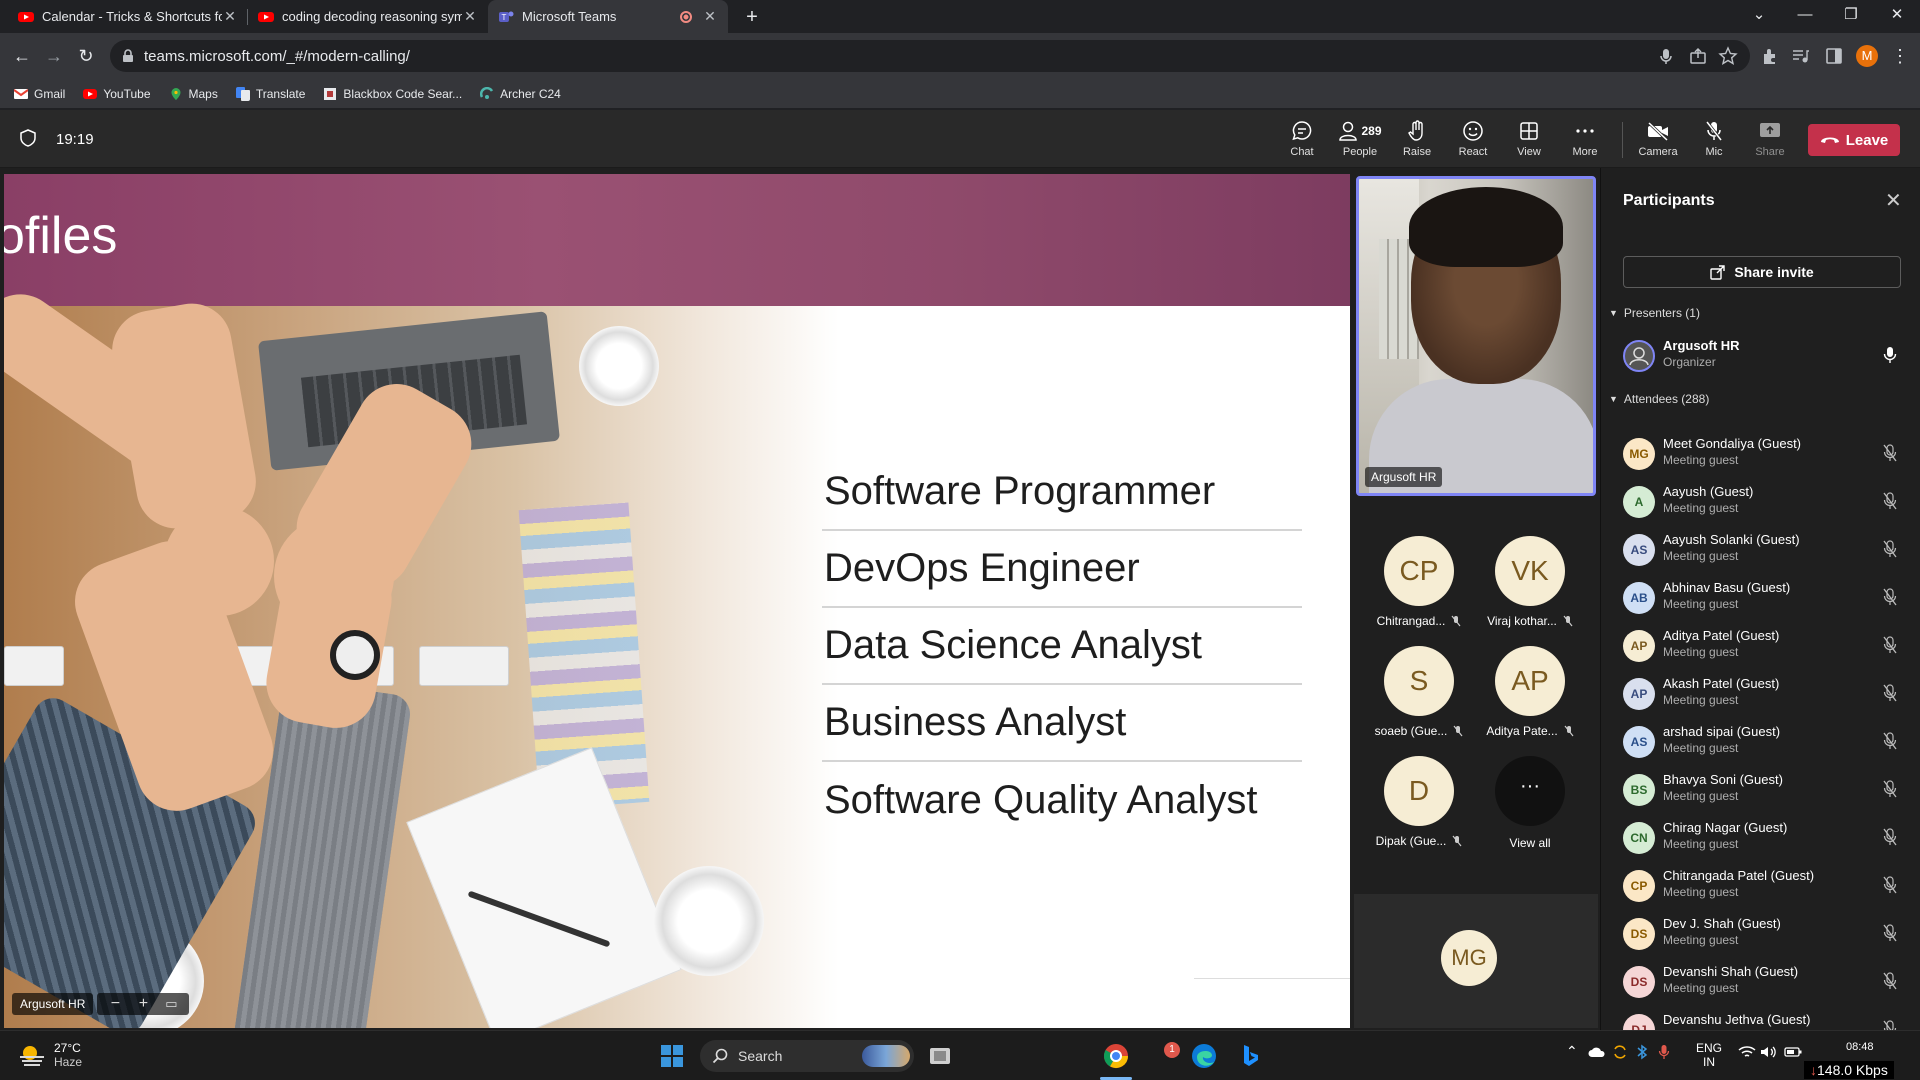  I want to click on taskbar-search: Search, so click(807, 1056).